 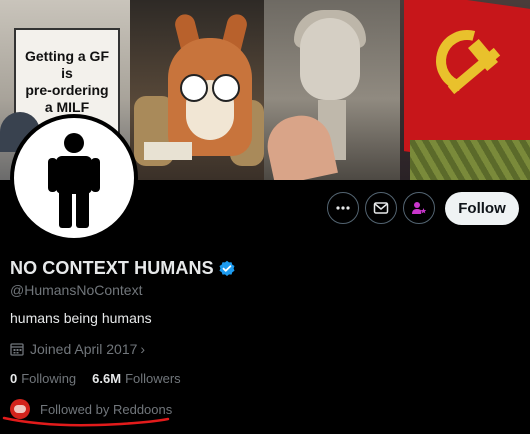 I want to click on follow-button: Follow, so click(x=482, y=208).